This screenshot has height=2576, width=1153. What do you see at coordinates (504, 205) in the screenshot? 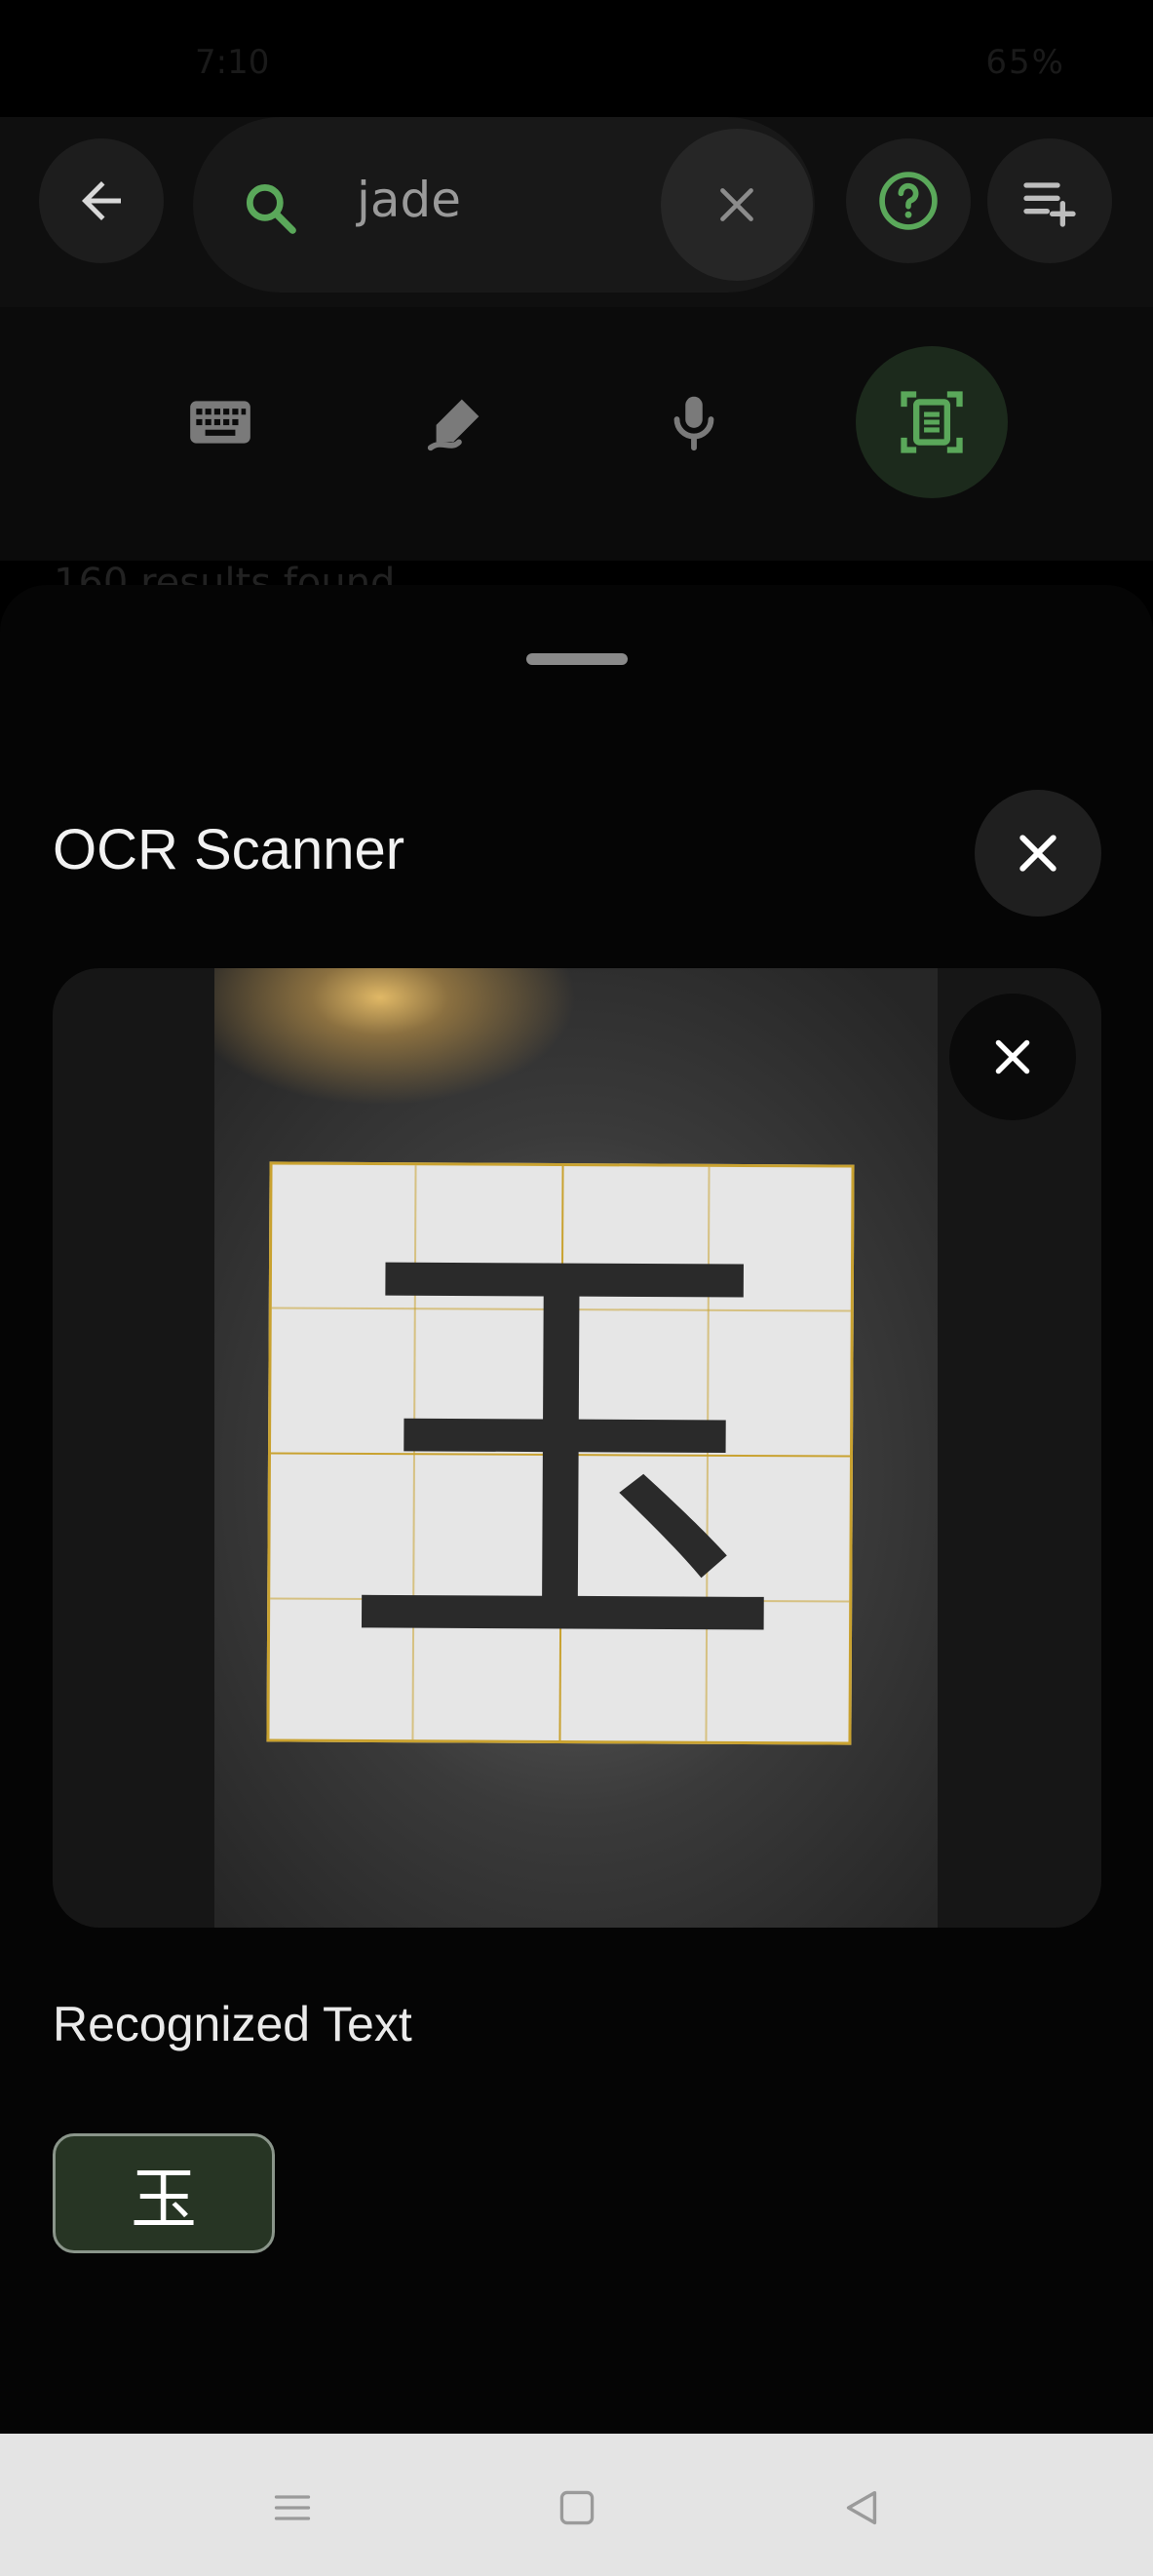
I see `search-bar: jade` at bounding box center [504, 205].